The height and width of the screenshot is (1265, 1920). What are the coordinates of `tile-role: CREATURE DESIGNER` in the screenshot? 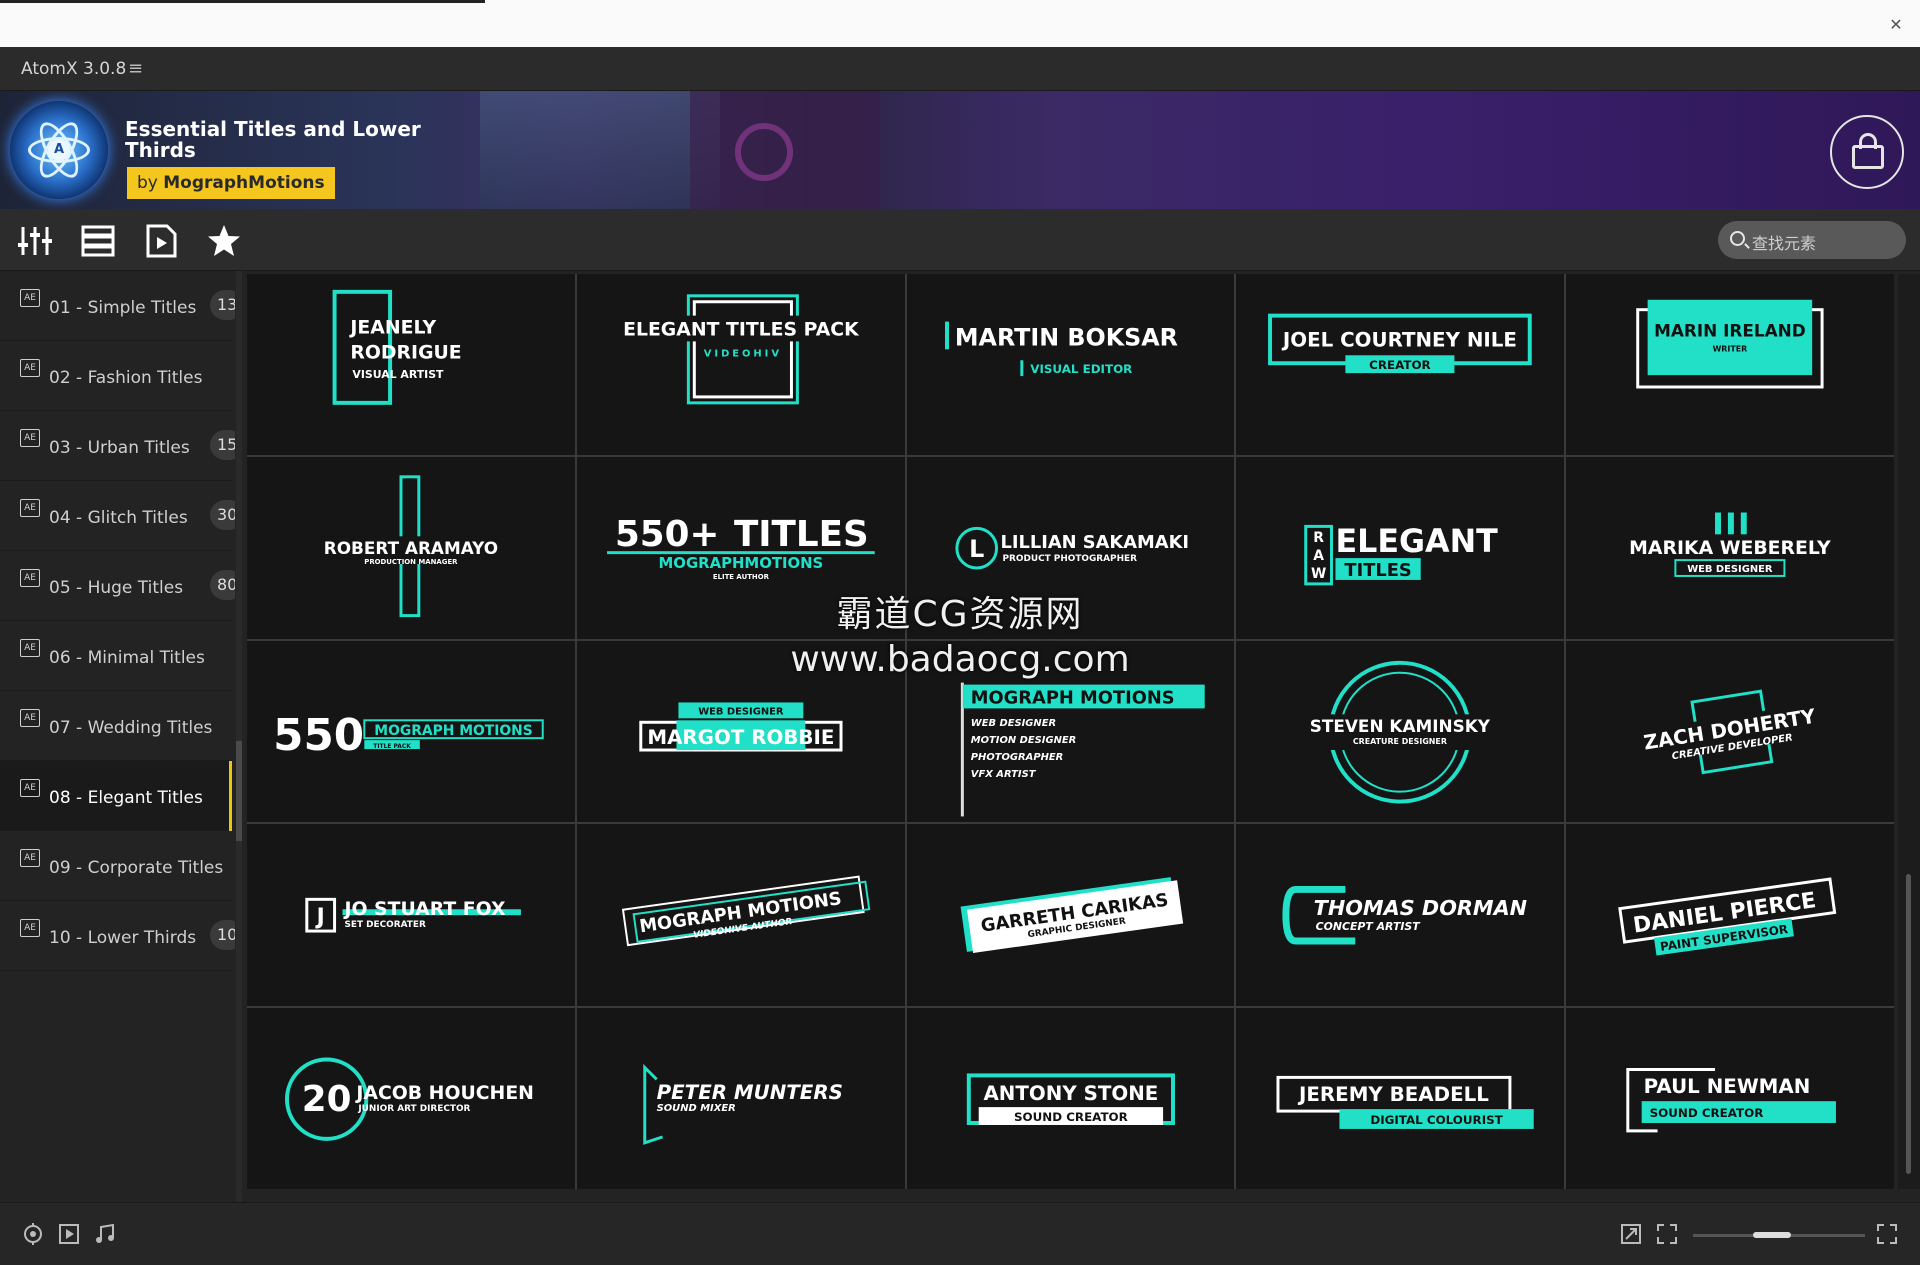 It's located at (1400, 741).